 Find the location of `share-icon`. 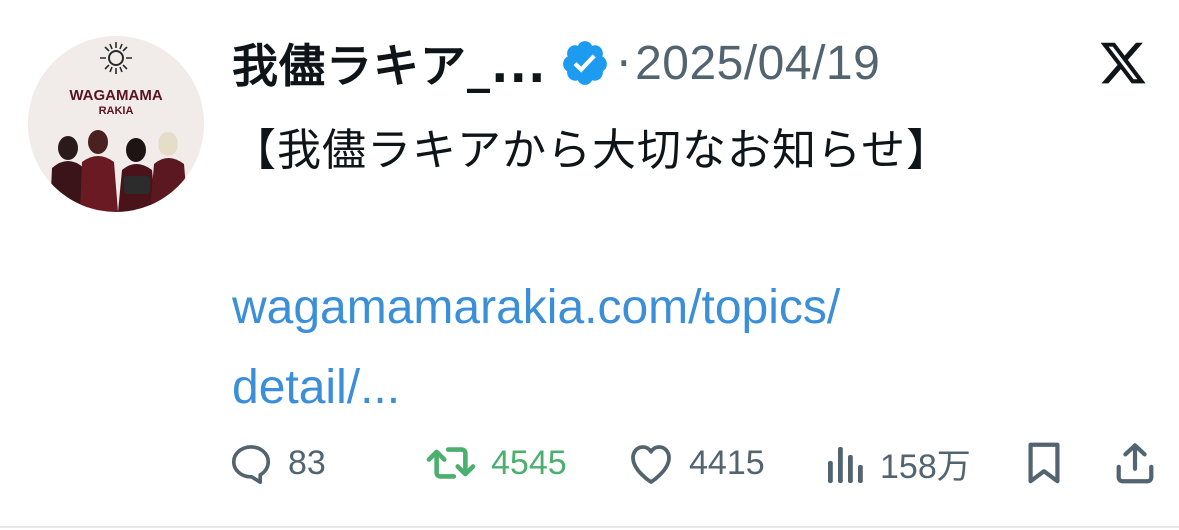

share-icon is located at coordinates (1135, 463).